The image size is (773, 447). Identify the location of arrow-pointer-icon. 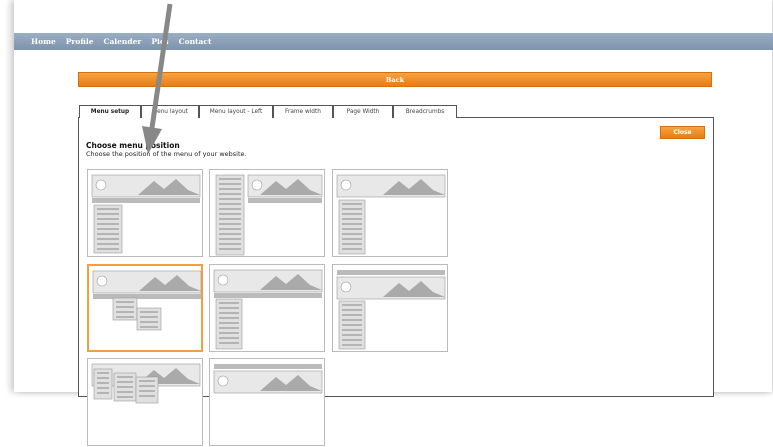
(157, 78).